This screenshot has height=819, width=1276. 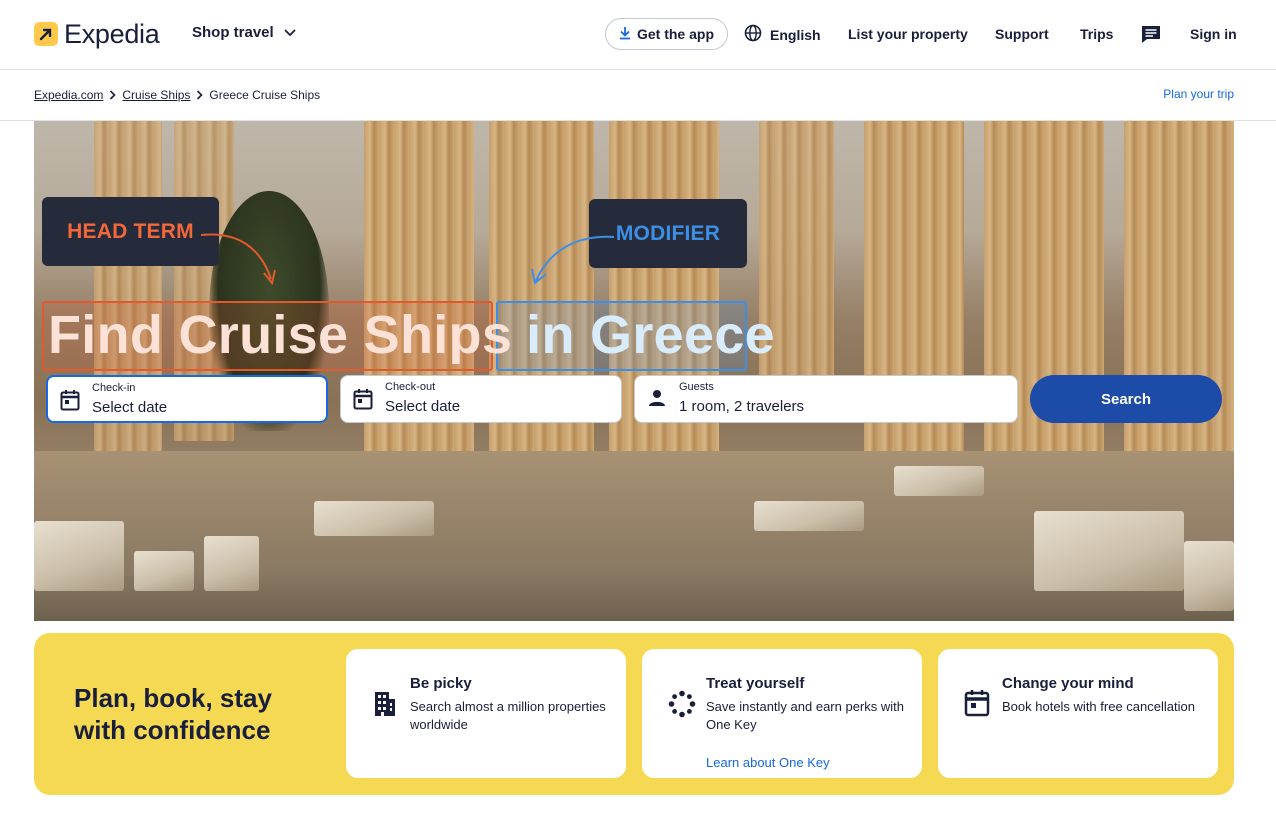 I want to click on guests-field: Guests 1 room, 2 travelers, so click(x=826, y=399).